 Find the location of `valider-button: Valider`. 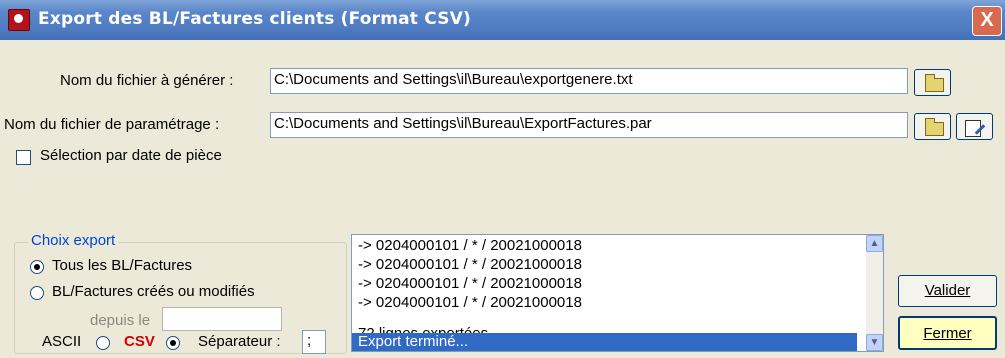

valider-button: Valider is located at coordinates (947, 291).